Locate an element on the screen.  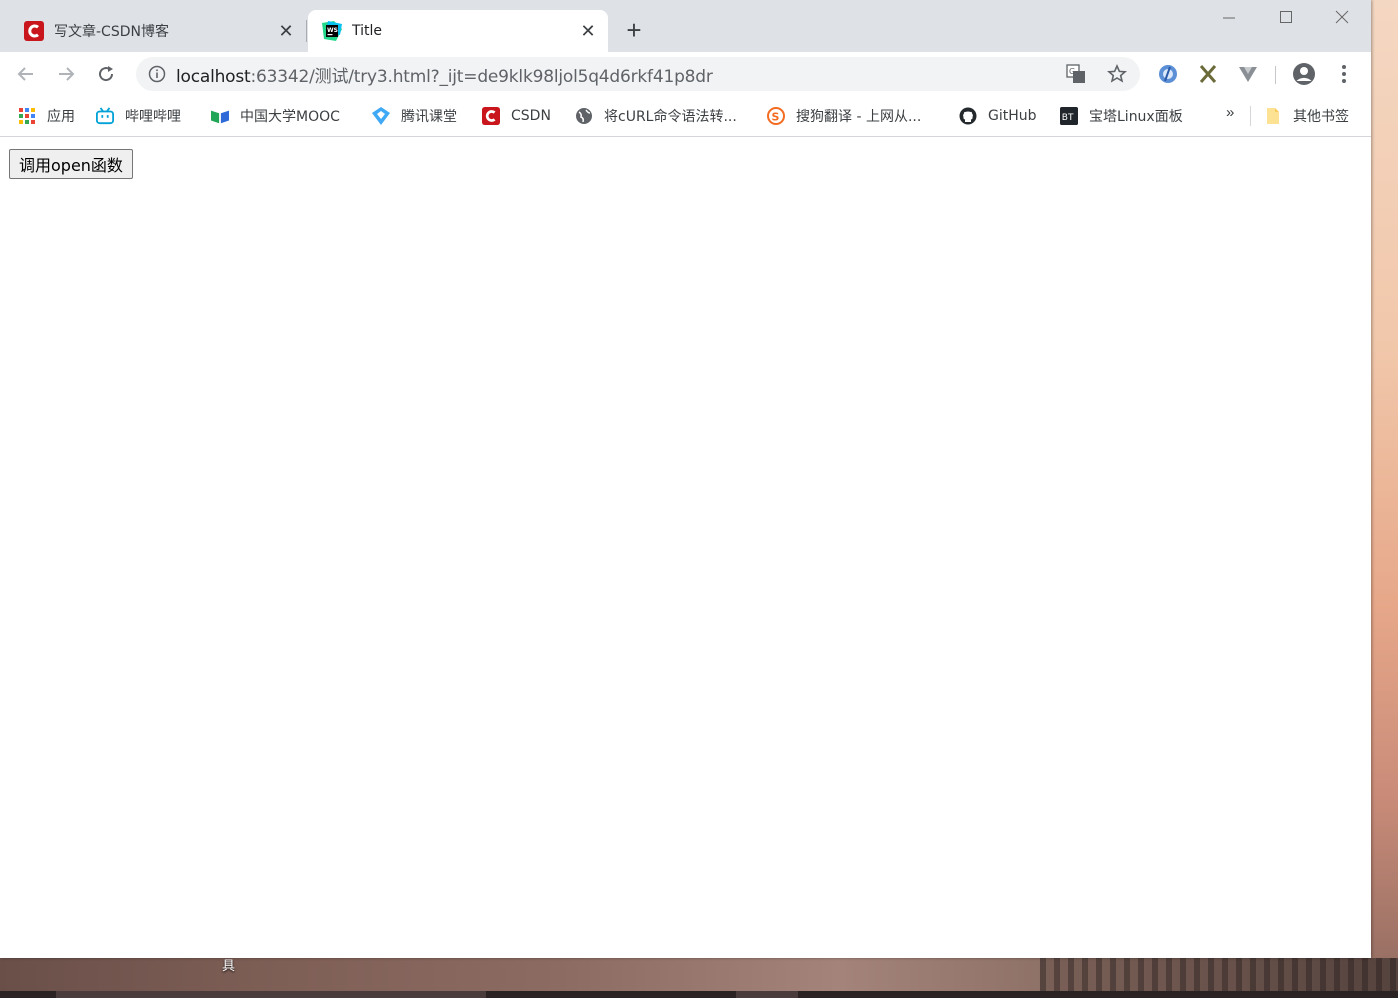
bookmark-tencent-class: 腾讯课堂 is located at coordinates (414, 116).